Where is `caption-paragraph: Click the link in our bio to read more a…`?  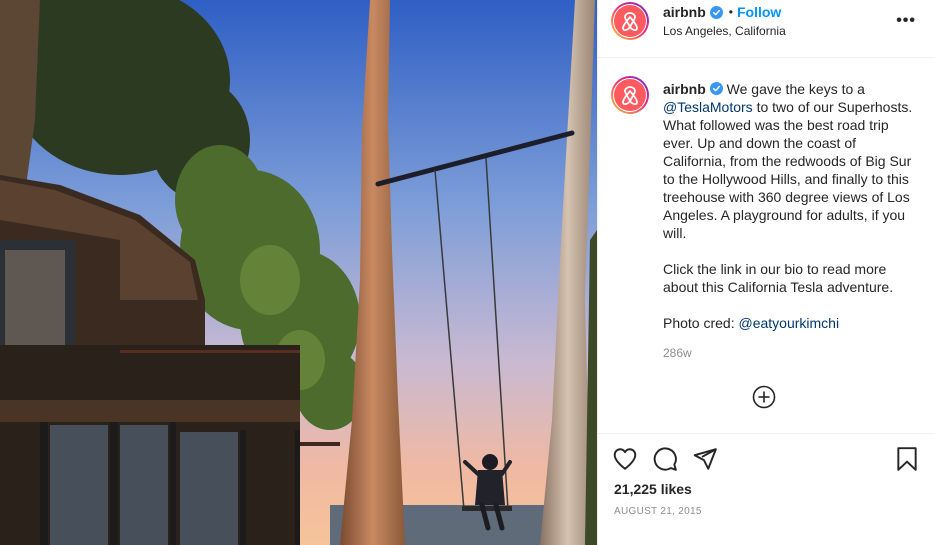
caption-paragraph: Click the link in our bio to read more a… is located at coordinates (778, 278).